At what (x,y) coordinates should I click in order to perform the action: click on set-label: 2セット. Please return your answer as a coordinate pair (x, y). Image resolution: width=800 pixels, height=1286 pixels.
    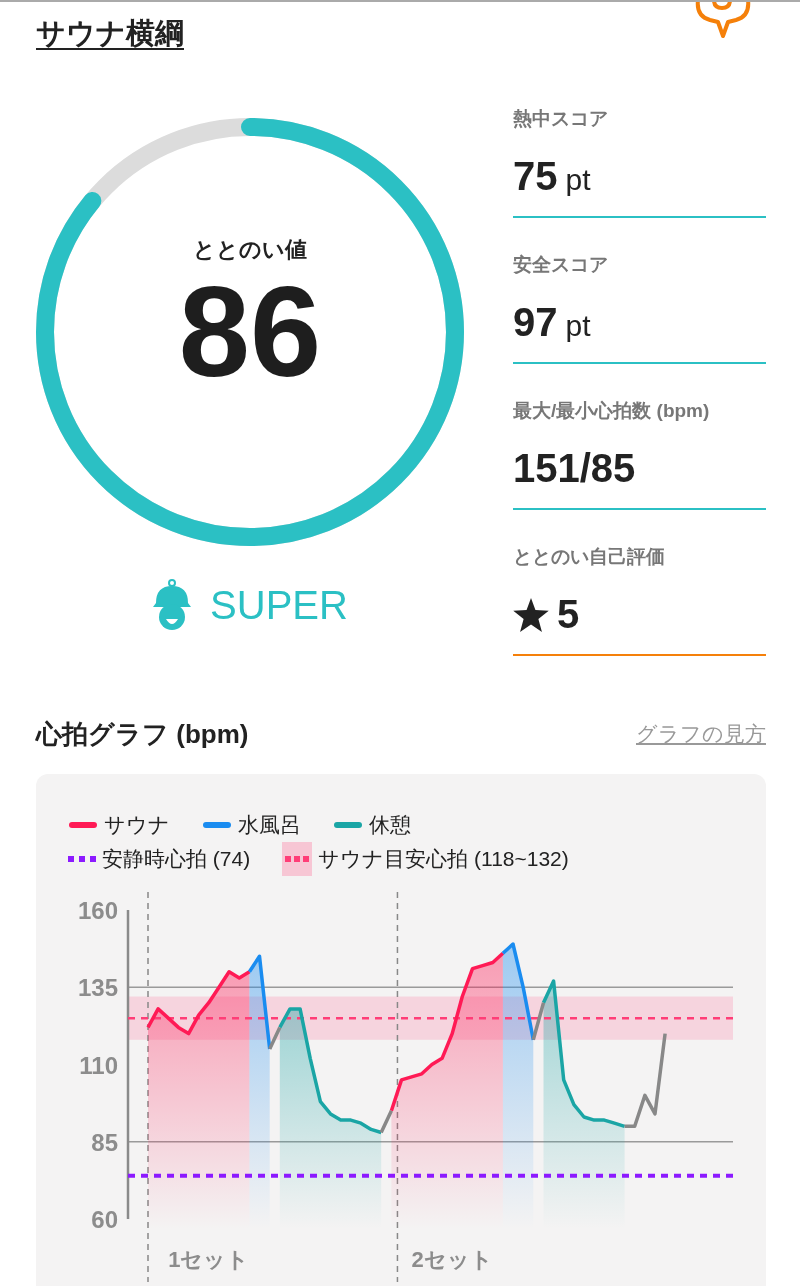
    Looking at the image, I should click on (452, 1259).